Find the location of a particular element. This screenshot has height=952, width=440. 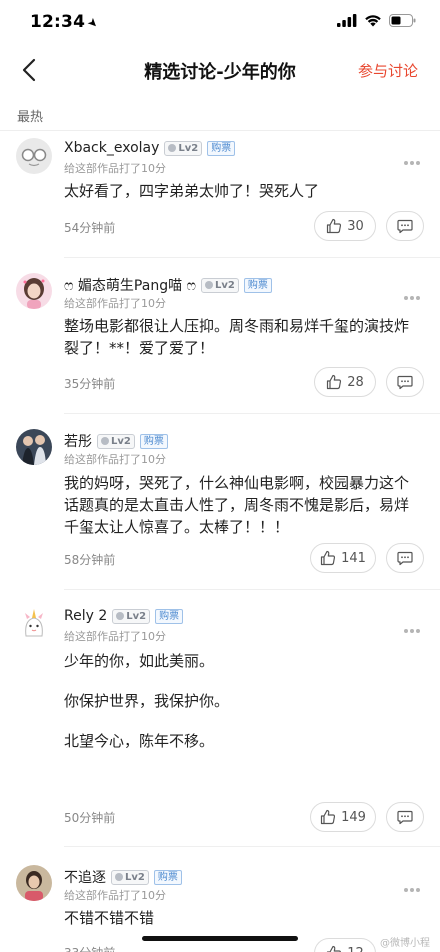

username: Rely 2 is located at coordinates (85, 616).